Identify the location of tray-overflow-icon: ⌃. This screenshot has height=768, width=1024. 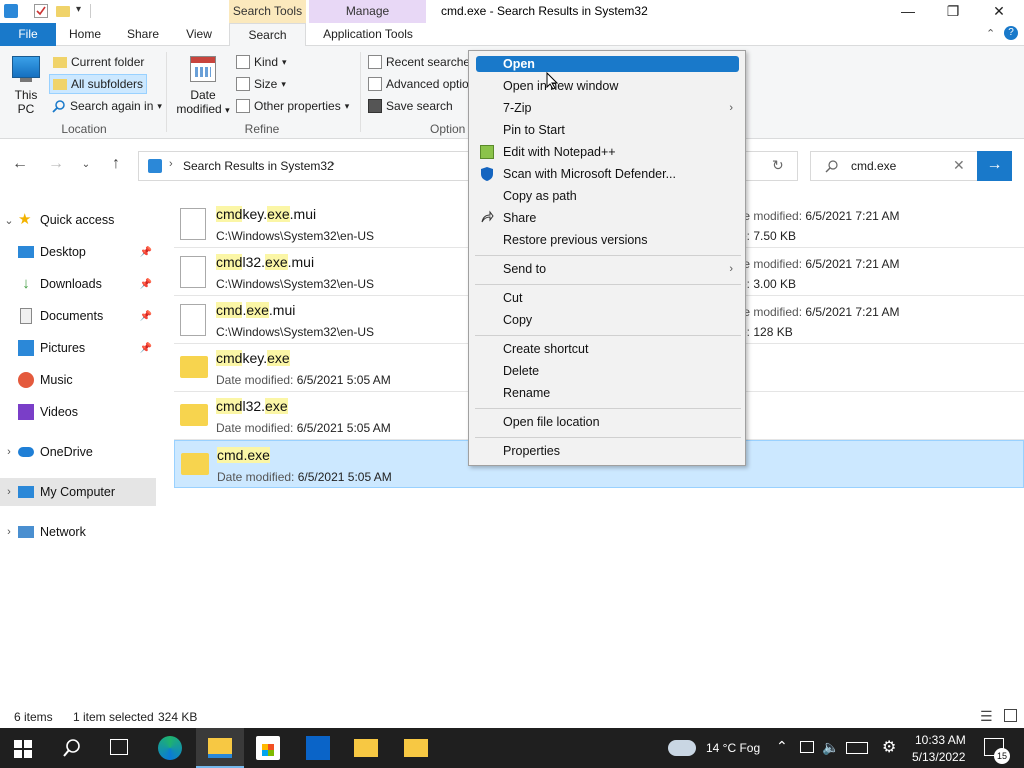
(782, 746).